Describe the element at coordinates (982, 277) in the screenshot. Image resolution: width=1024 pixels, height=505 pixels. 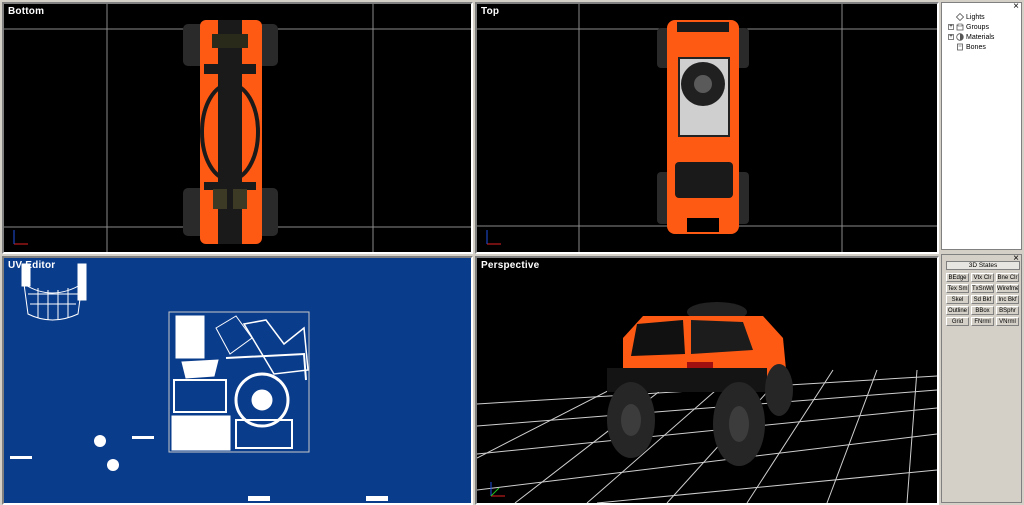
I see `state-button-vtx-clr: Vtx Clr` at that location.